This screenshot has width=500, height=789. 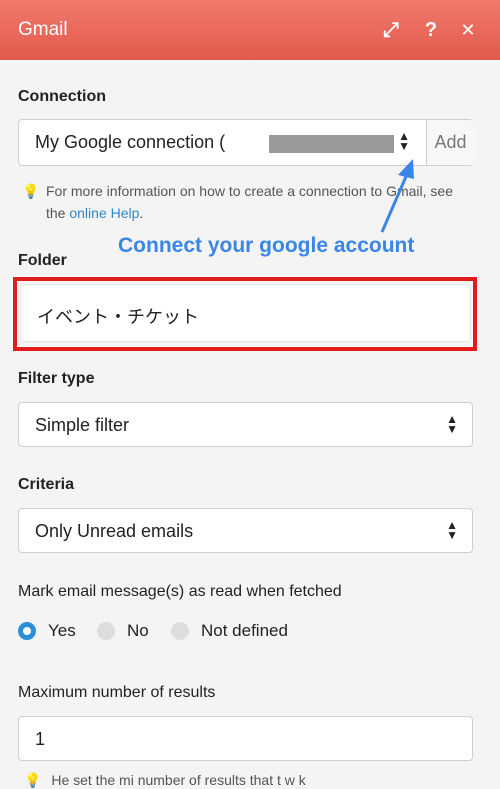 What do you see at coordinates (56, 378) in the screenshot?
I see `filter-type-label: Filter type` at bounding box center [56, 378].